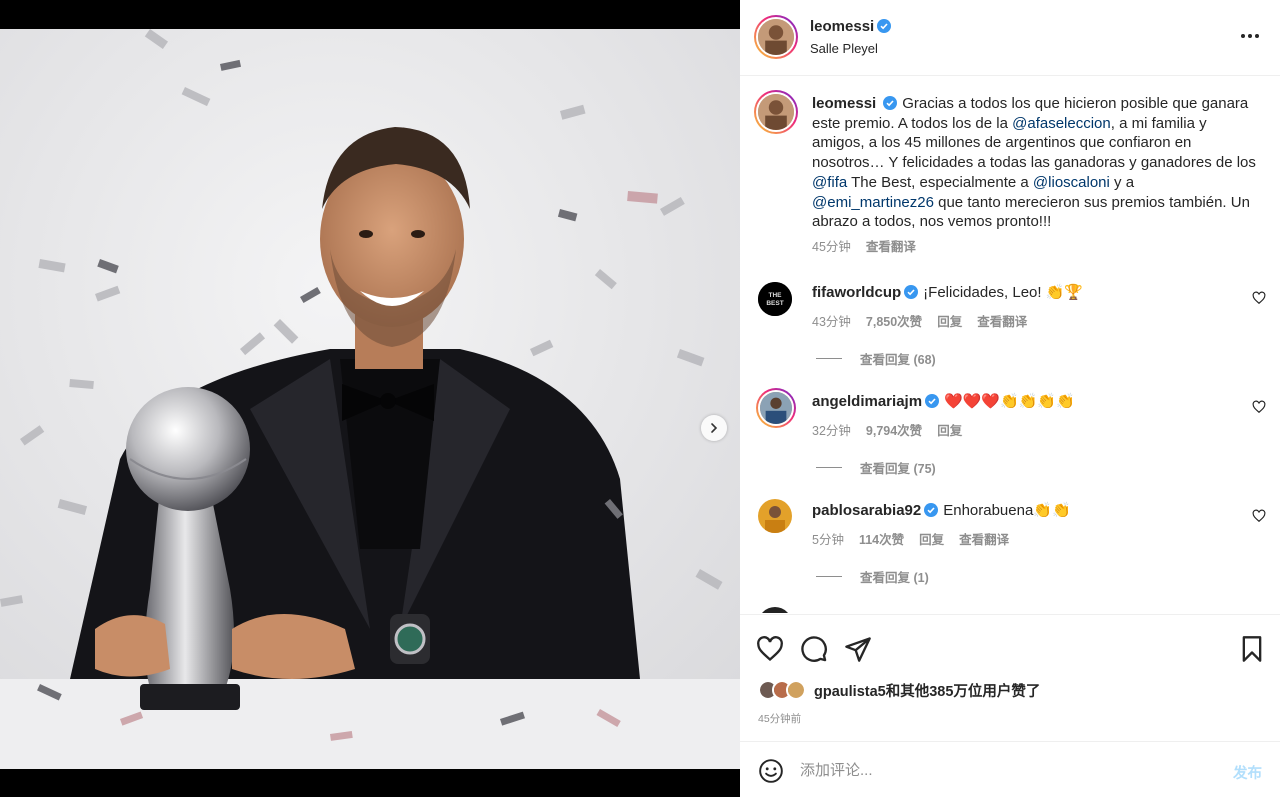 The image size is (1280, 797). I want to click on author-avatar, so click(776, 37).